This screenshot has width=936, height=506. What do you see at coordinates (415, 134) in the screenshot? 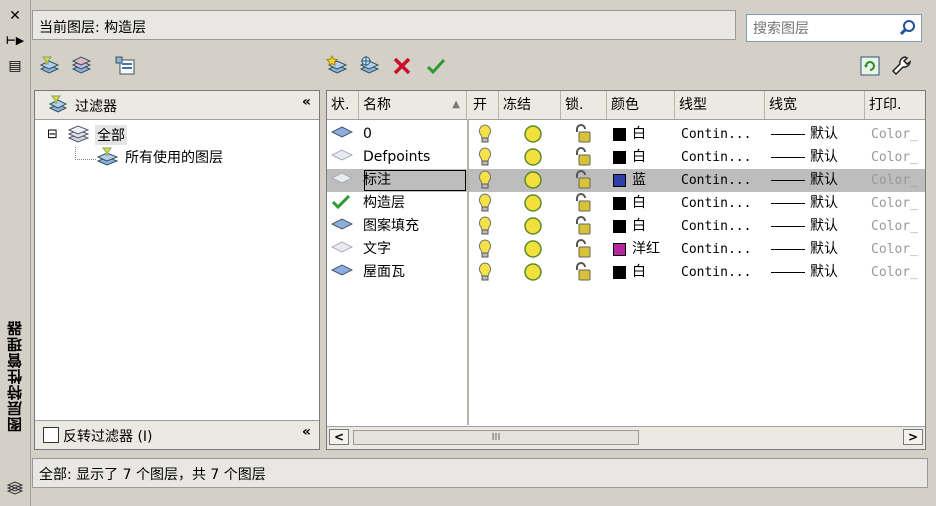
I see `layer-name: 0` at bounding box center [415, 134].